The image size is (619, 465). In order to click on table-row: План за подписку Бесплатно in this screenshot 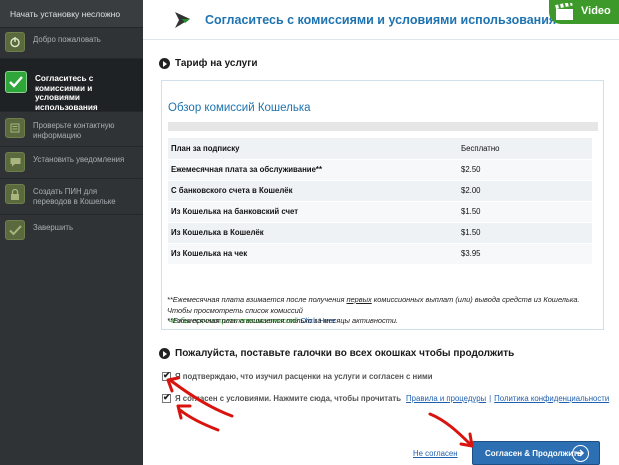, I will do `click(380, 149)`.